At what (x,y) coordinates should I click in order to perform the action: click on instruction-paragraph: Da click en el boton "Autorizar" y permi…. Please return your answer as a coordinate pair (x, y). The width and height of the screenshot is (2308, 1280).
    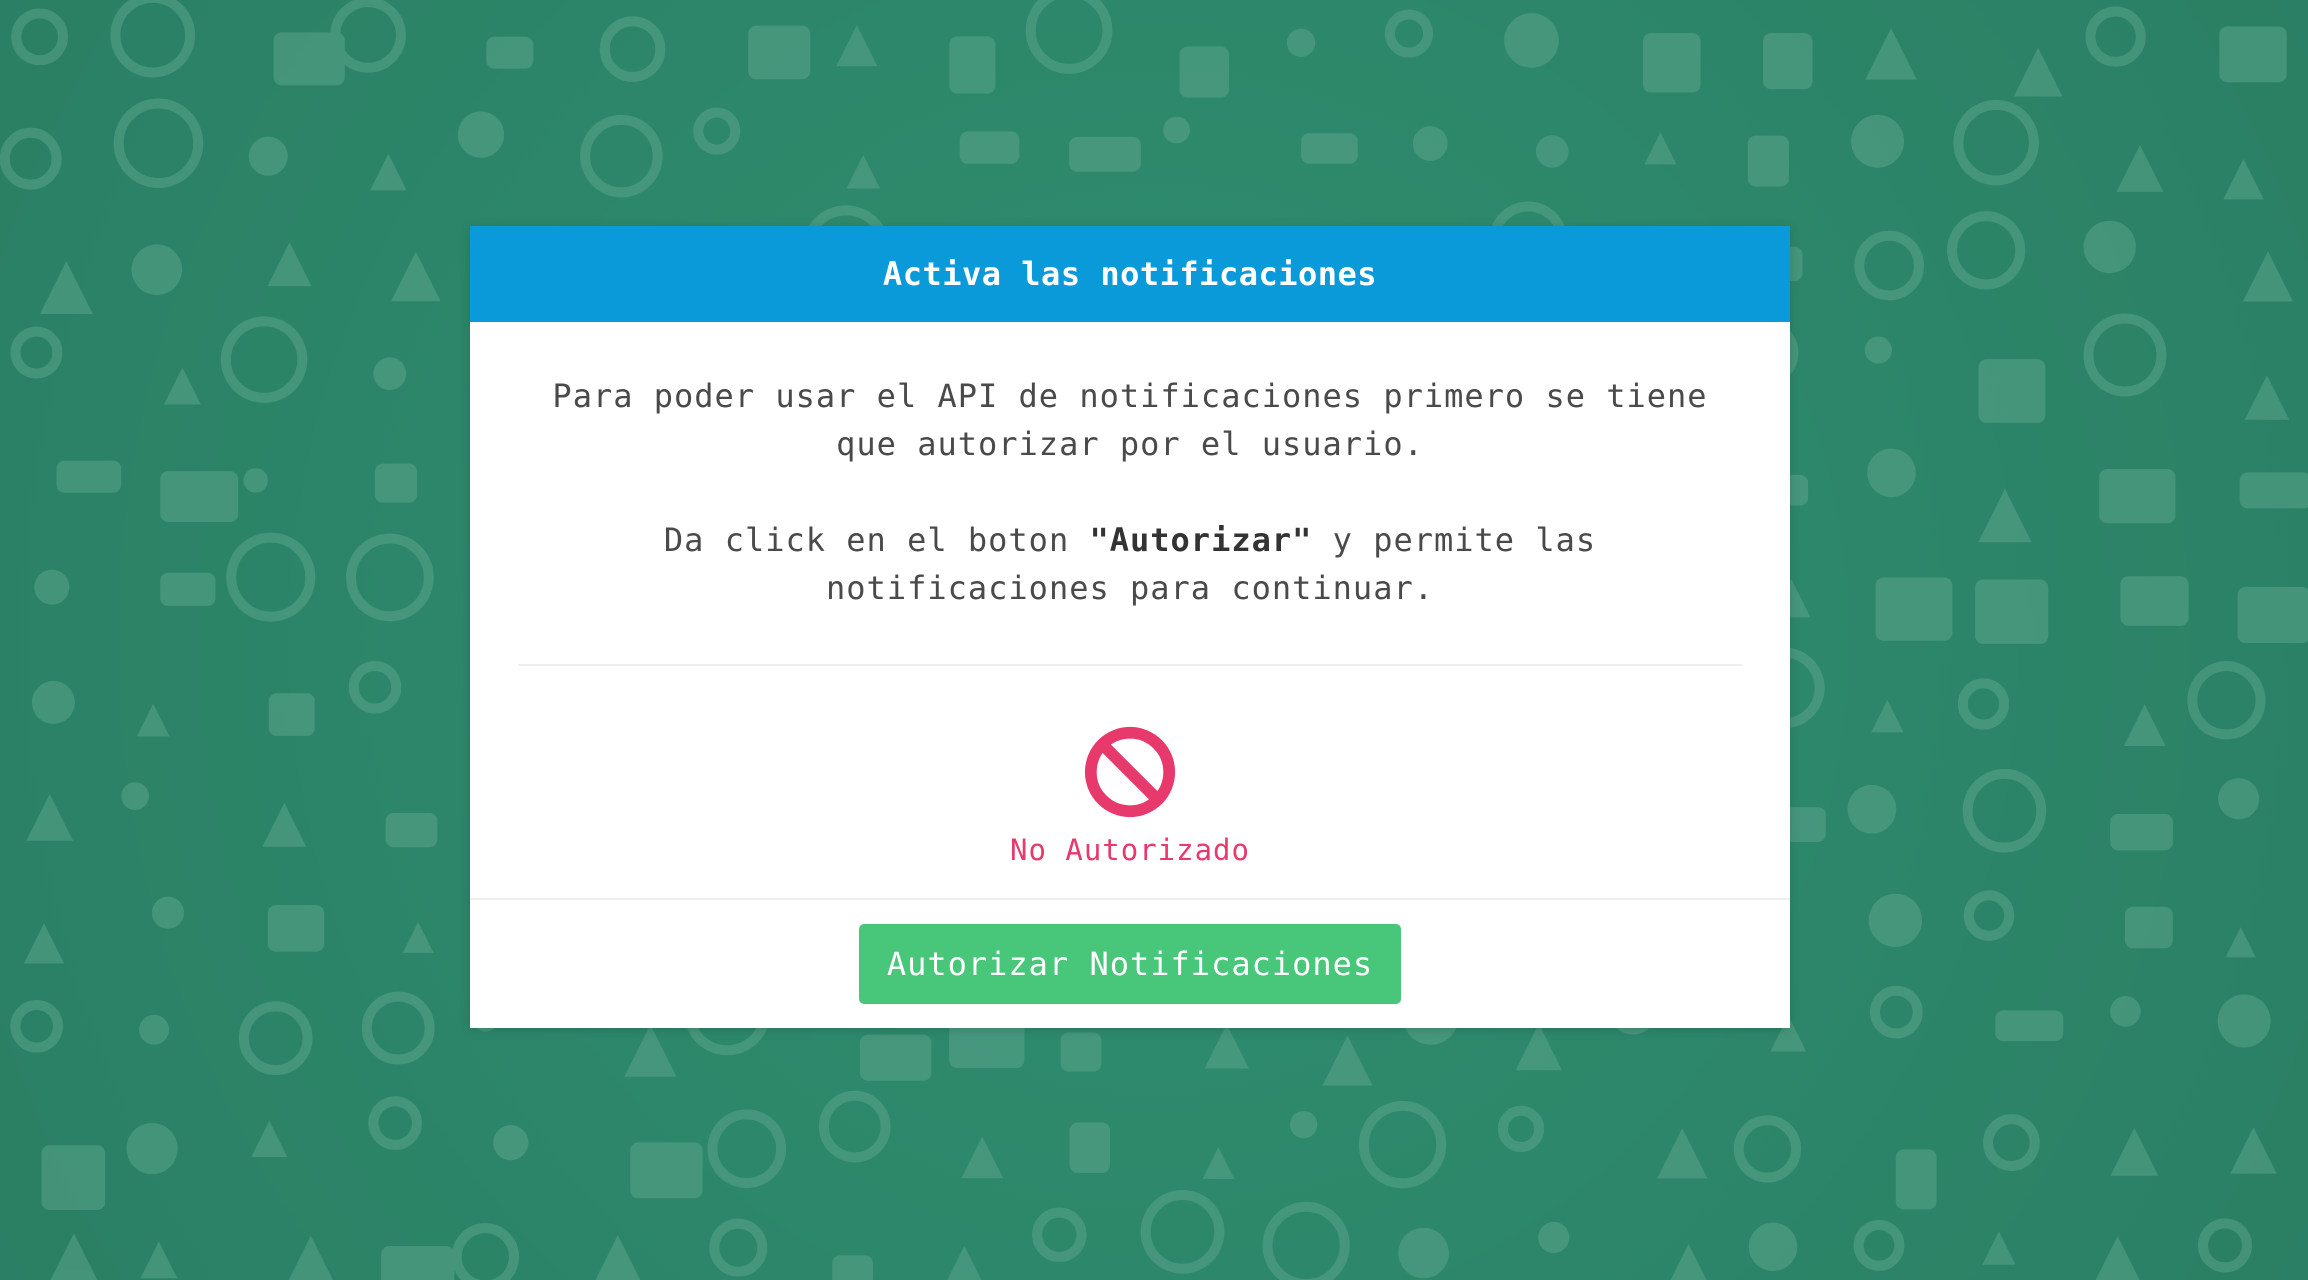
    Looking at the image, I should click on (1130, 564).